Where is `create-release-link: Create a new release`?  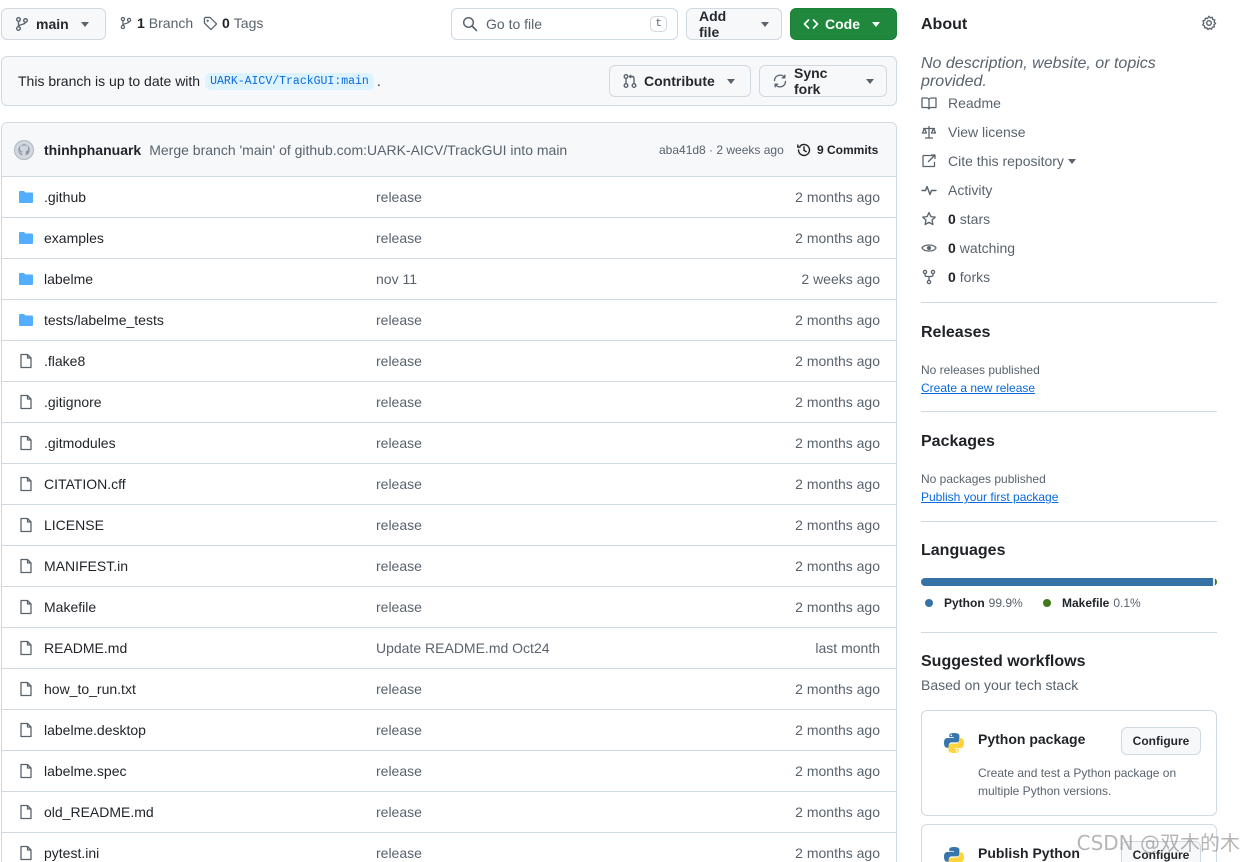 create-release-link: Create a new release is located at coordinates (978, 388).